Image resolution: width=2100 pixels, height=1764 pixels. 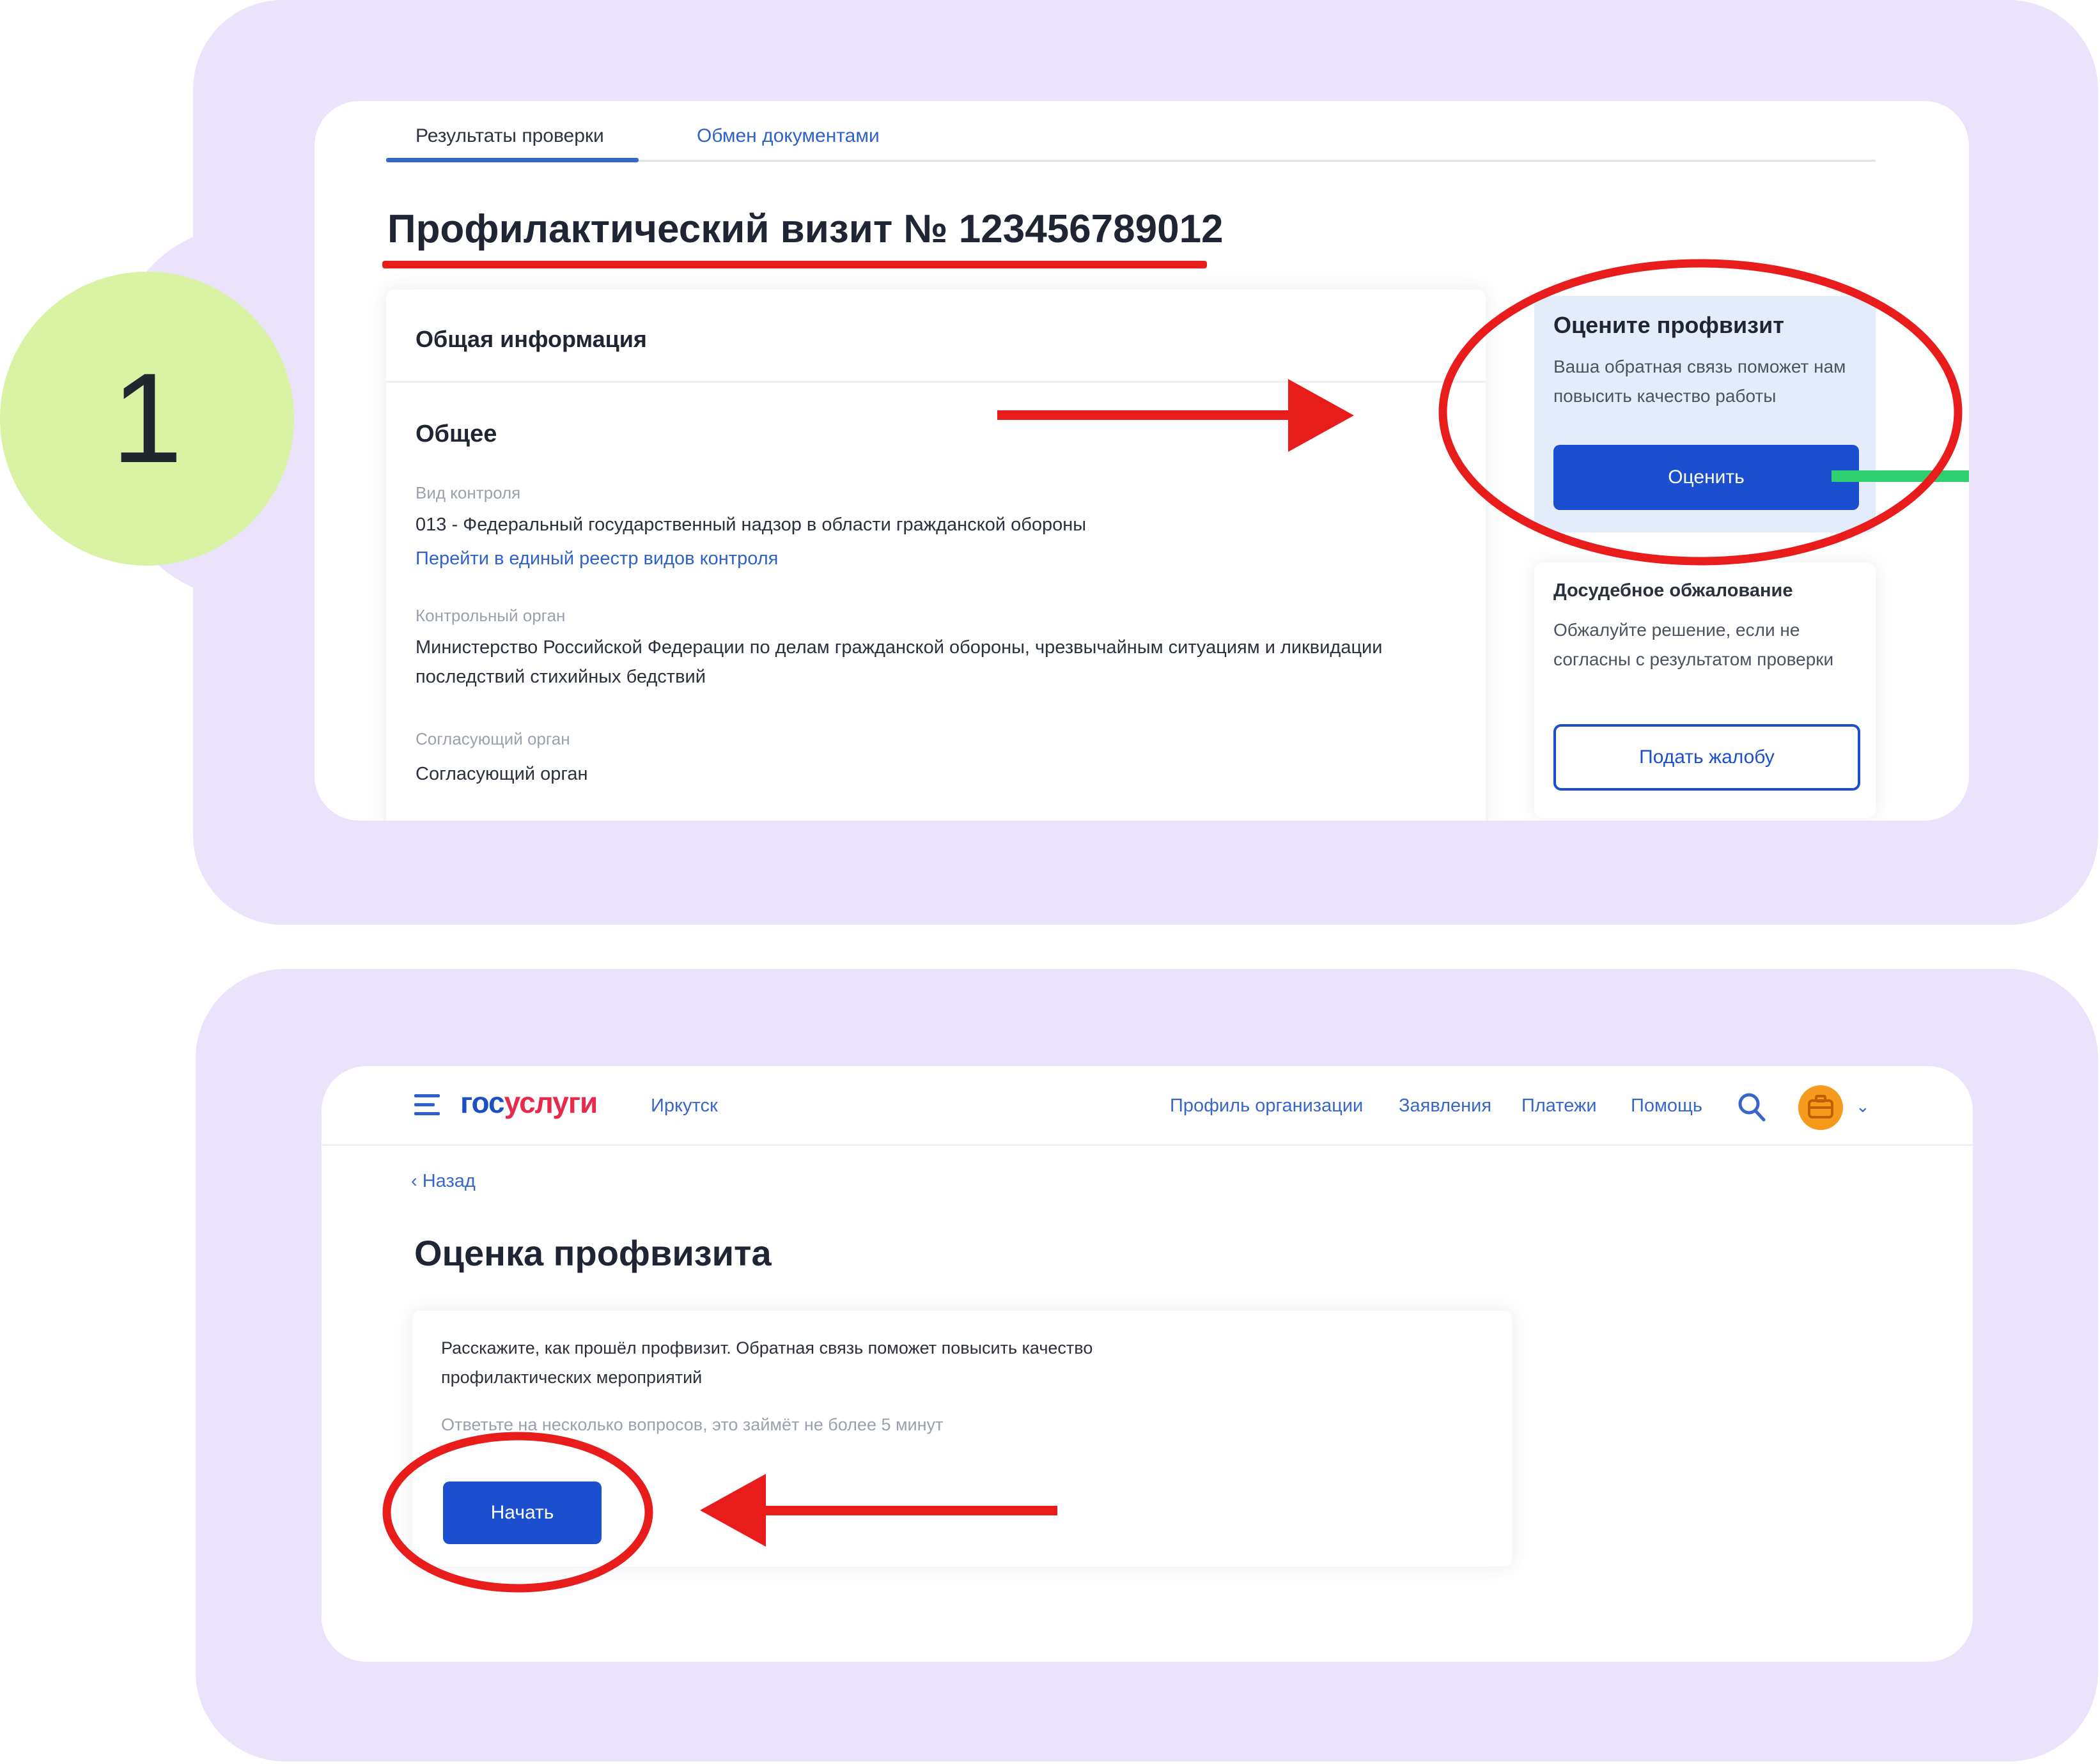 What do you see at coordinates (878, 1510) in the screenshot?
I see `arrow-left-annotation` at bounding box center [878, 1510].